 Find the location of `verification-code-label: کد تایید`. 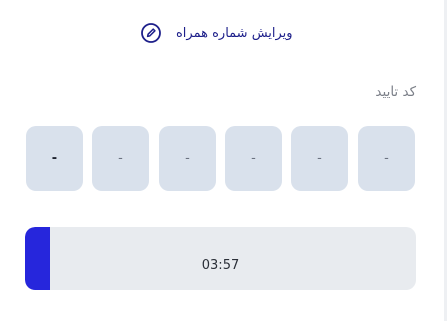

verification-code-label: کد تایید is located at coordinates (395, 92).